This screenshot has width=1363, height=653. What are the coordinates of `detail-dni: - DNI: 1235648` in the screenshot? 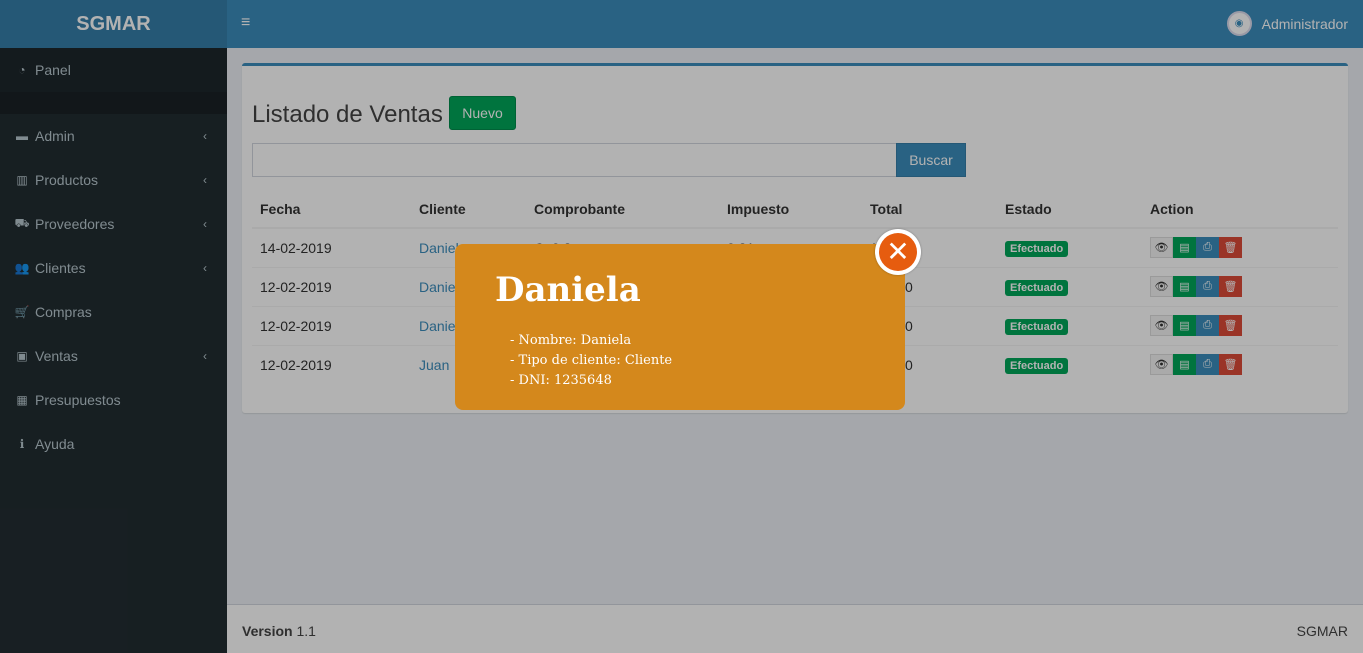 It's located at (561, 380).